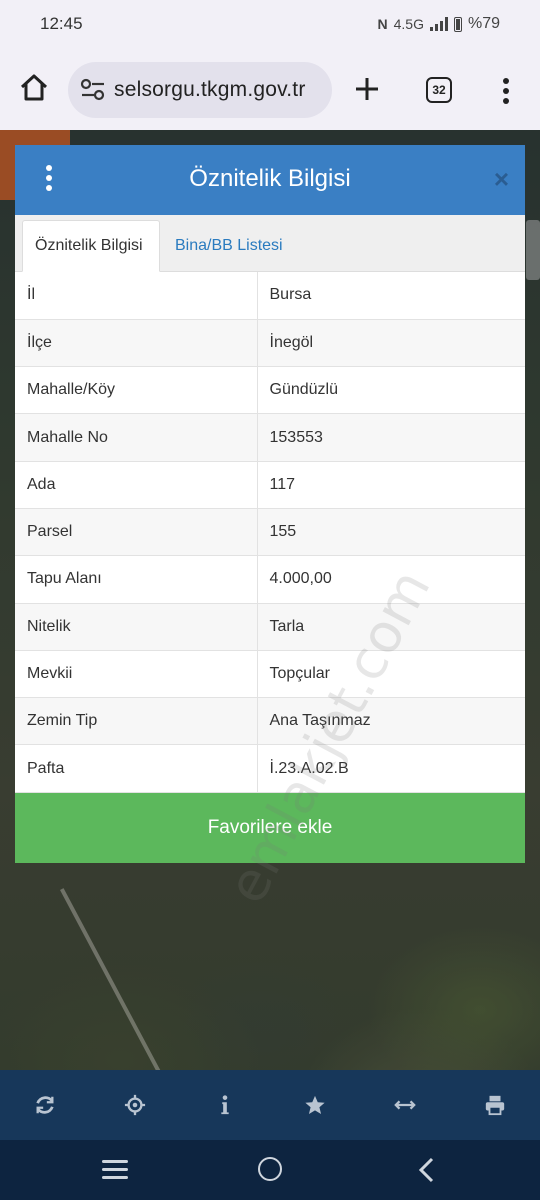  I want to click on table-row: İl Bursa, so click(270, 296).